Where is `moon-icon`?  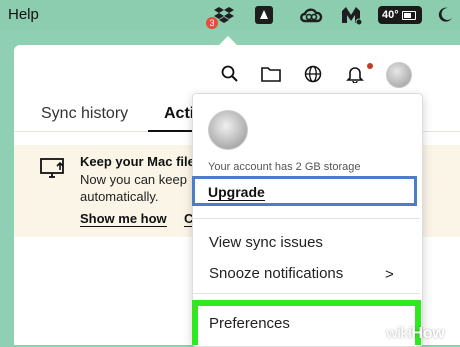 moon-icon is located at coordinates (445, 15).